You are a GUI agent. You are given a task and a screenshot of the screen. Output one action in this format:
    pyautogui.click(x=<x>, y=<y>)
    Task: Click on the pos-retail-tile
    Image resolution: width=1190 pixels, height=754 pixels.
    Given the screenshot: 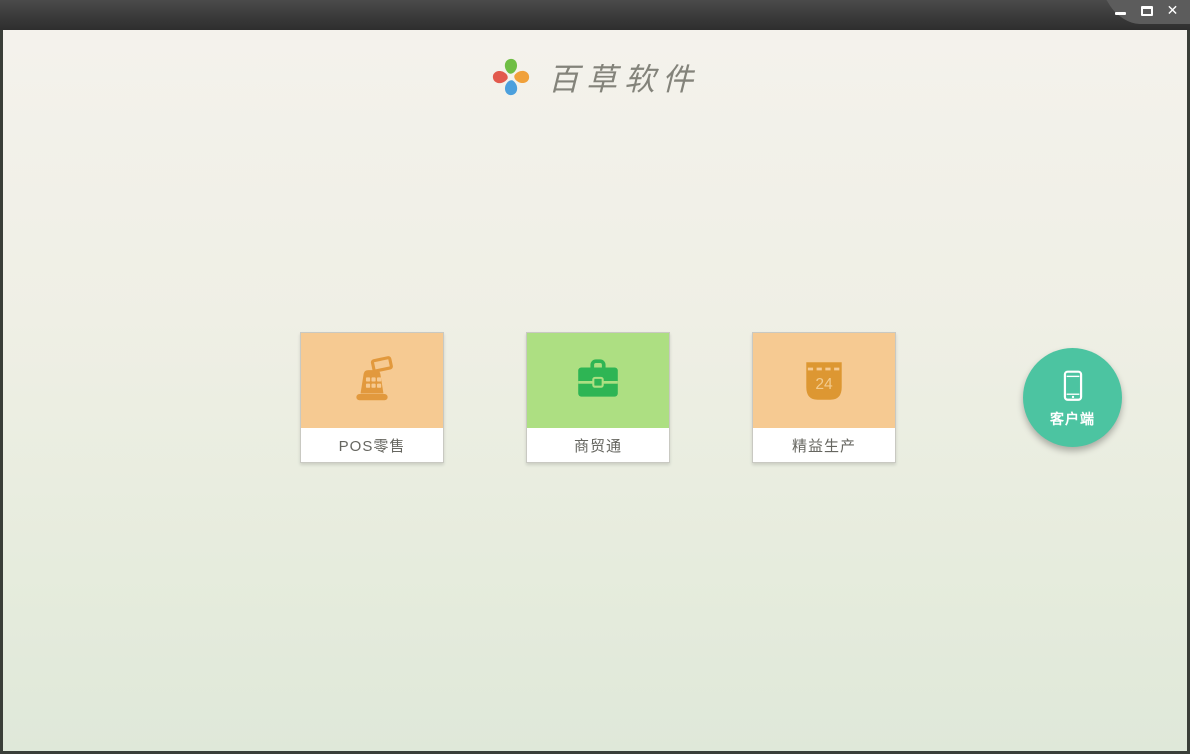 What is the action you would take?
    pyautogui.click(x=372, y=380)
    